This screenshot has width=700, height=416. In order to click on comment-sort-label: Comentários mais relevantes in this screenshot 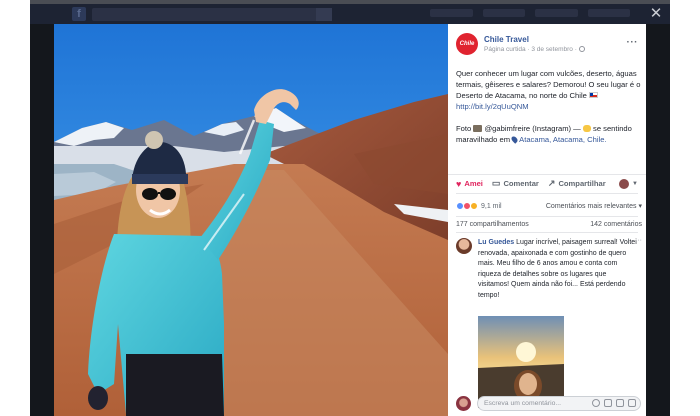, I will do `click(591, 206)`.